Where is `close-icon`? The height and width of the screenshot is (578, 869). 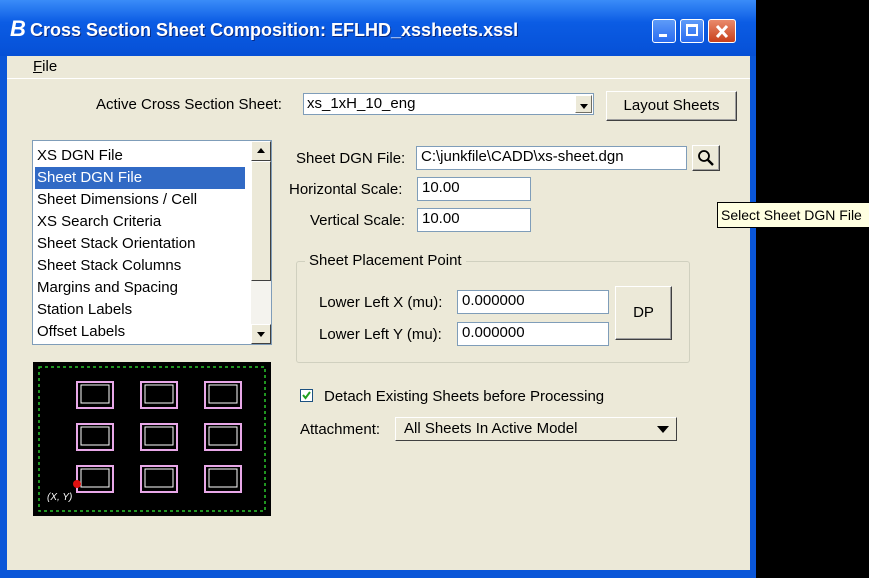
close-icon is located at coordinates (722, 31).